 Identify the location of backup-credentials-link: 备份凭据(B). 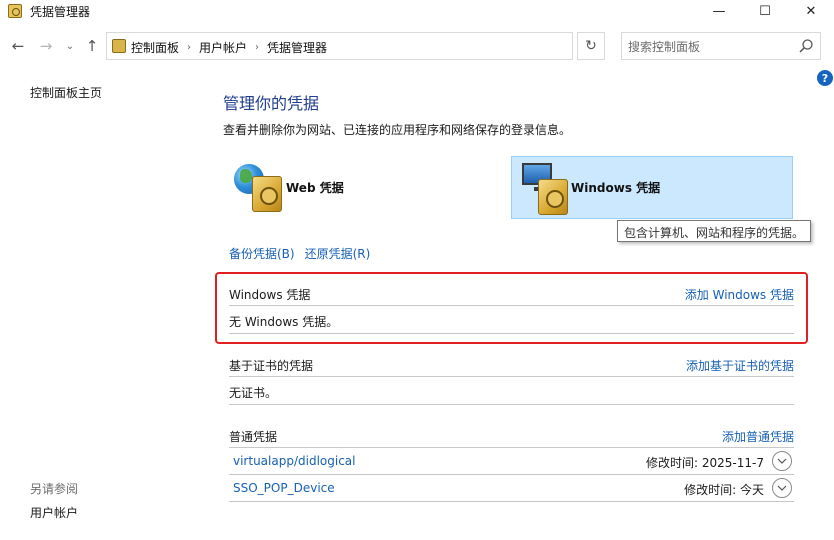
(262, 254).